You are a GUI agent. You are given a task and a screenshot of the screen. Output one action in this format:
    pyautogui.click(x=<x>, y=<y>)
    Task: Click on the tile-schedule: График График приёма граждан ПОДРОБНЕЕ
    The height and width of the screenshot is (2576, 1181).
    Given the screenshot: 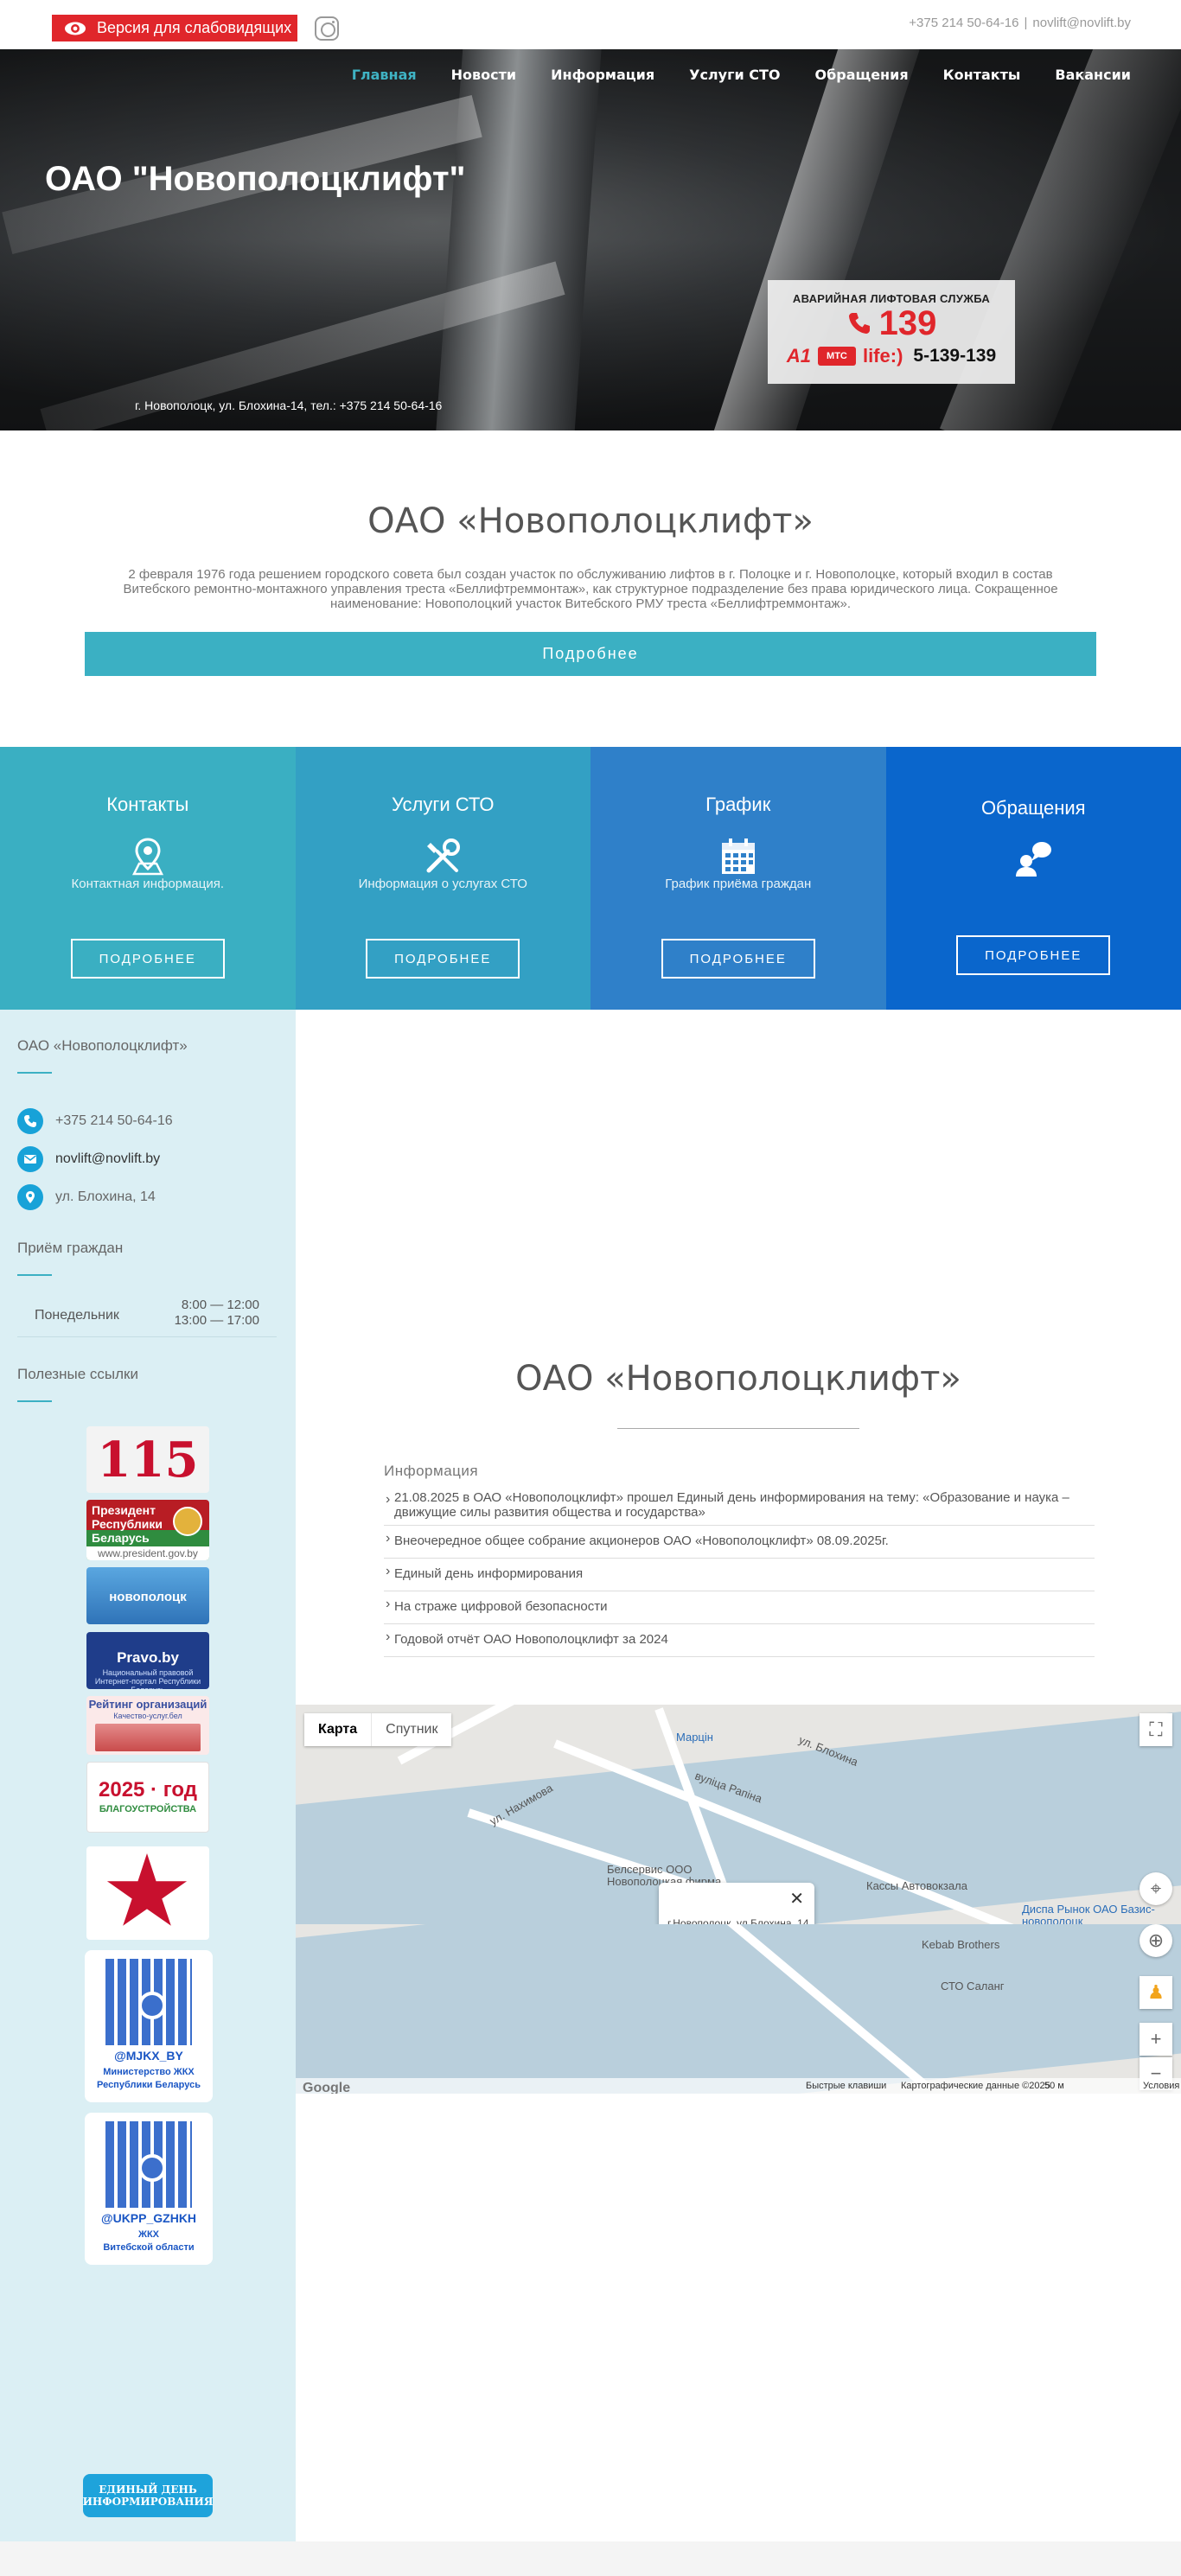 What is the action you would take?
    pyautogui.click(x=738, y=878)
    